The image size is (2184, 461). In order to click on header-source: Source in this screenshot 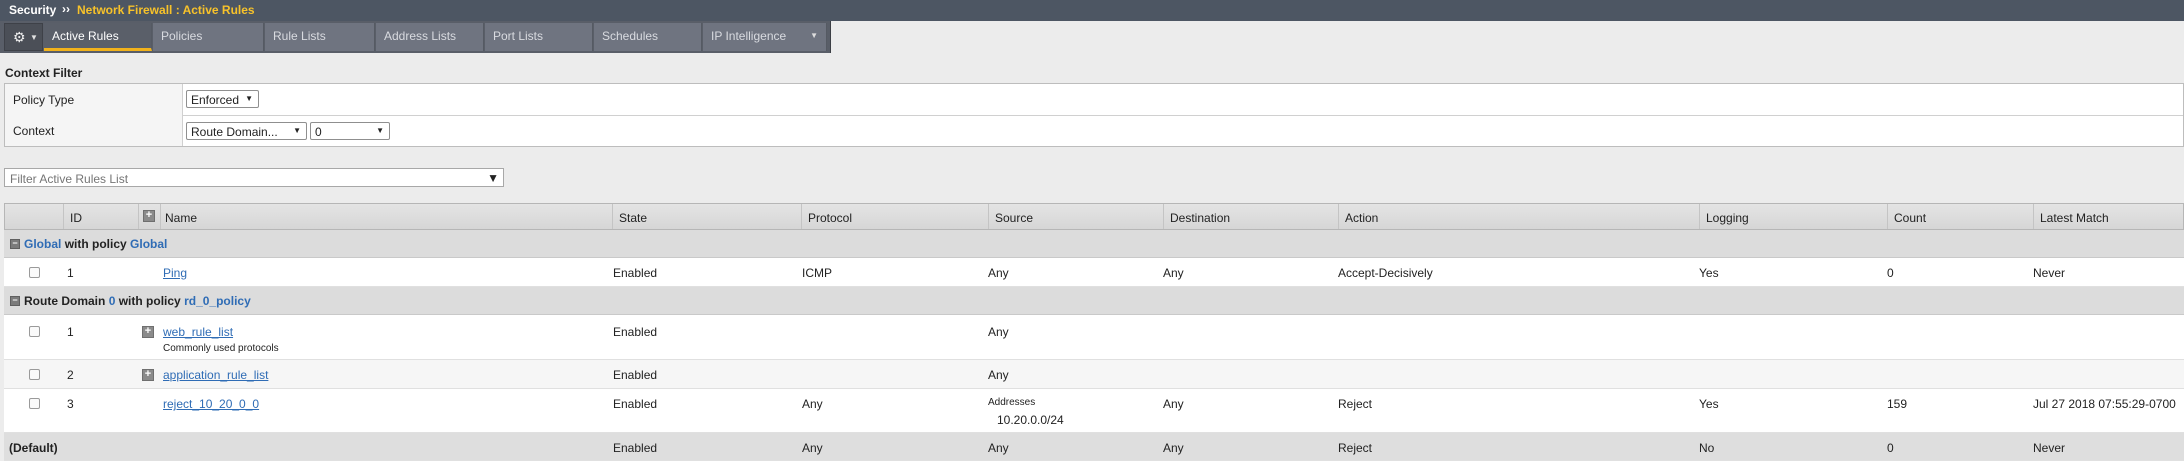, I will do `click(1075, 216)`.